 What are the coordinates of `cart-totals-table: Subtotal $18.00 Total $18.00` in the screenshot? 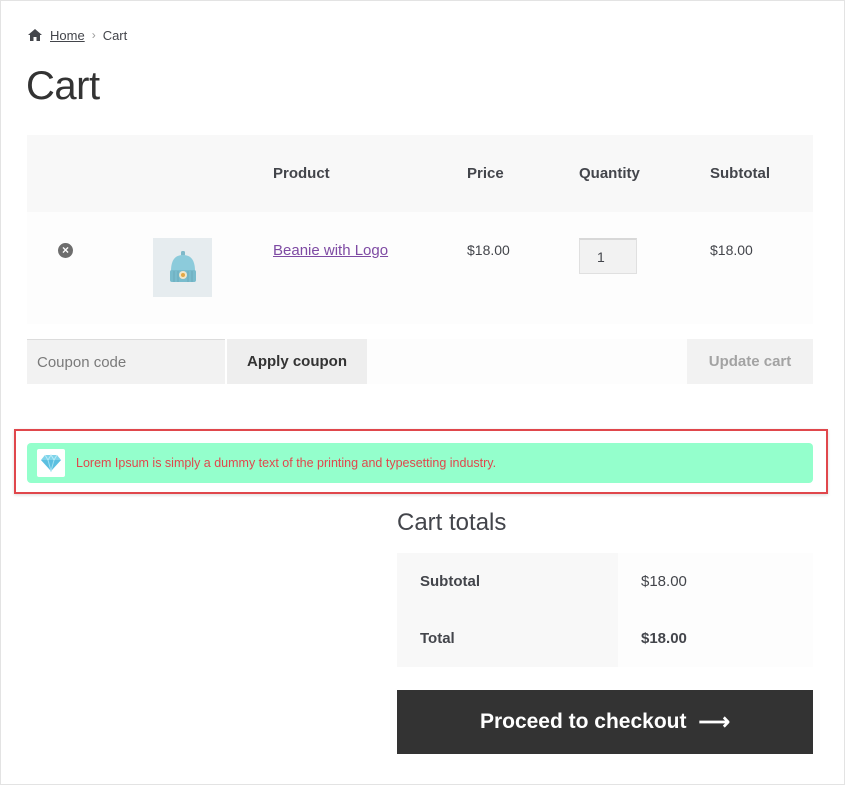 It's located at (605, 610).